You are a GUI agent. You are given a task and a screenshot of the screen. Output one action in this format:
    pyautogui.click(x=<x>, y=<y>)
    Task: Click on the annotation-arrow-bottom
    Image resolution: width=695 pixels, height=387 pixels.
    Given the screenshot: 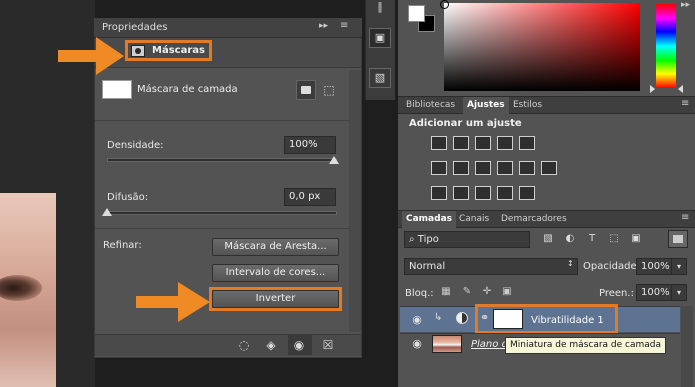 What is the action you would take?
    pyautogui.click(x=173, y=302)
    